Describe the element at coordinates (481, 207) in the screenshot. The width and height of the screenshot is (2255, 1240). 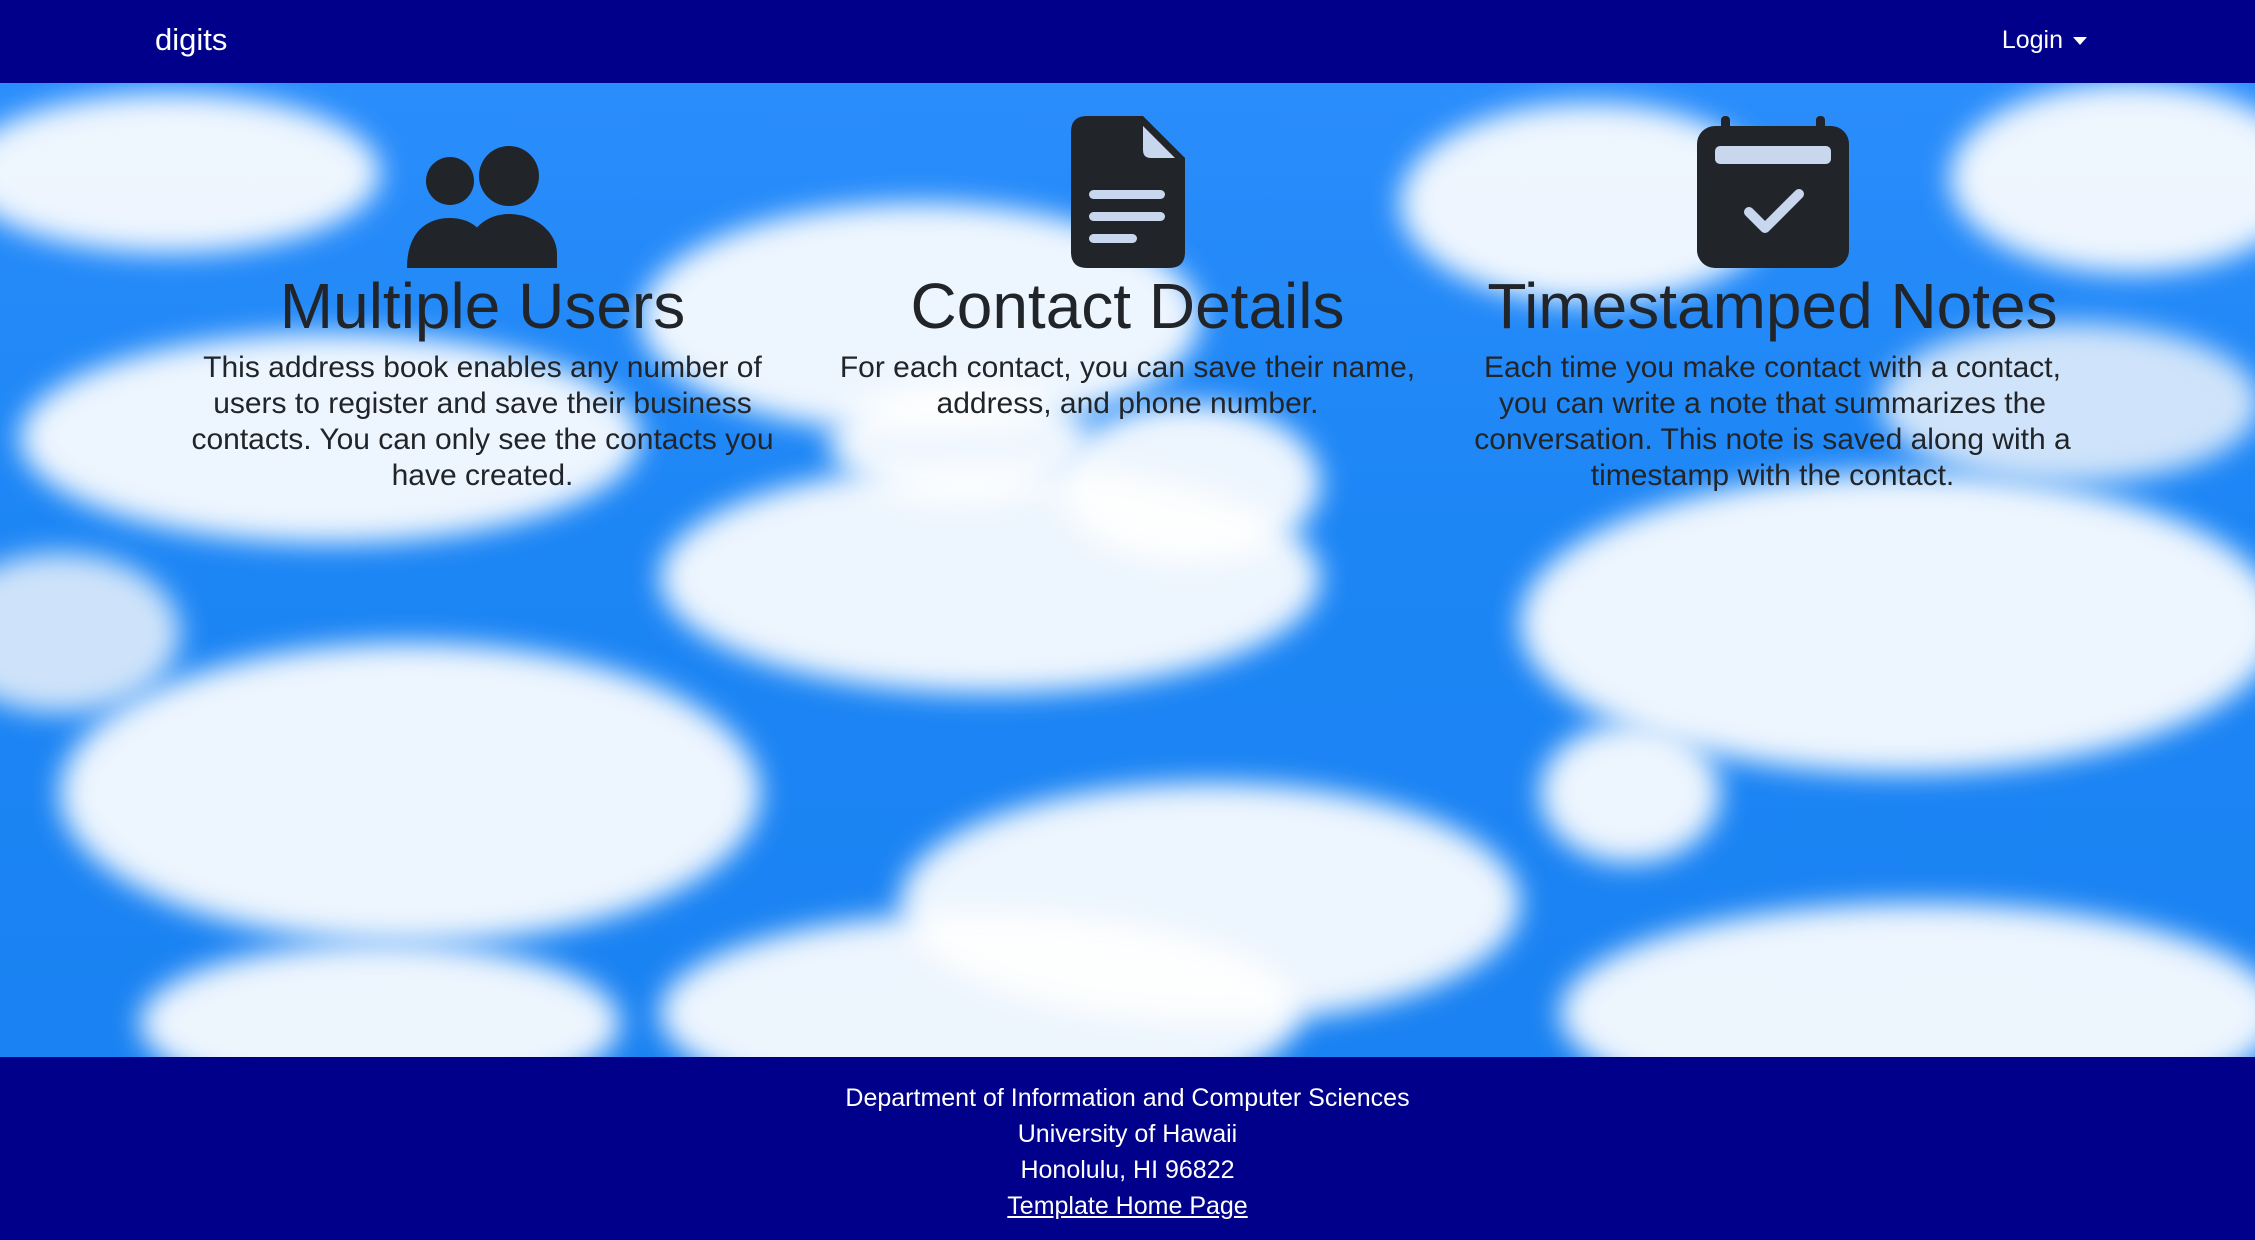
I see `users-icon` at that location.